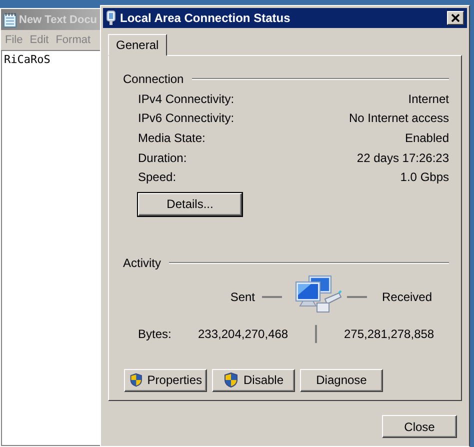 The height and width of the screenshot is (447, 474). Describe the element at coordinates (28, 59) in the screenshot. I see `document-text: RiCaRoS` at that location.